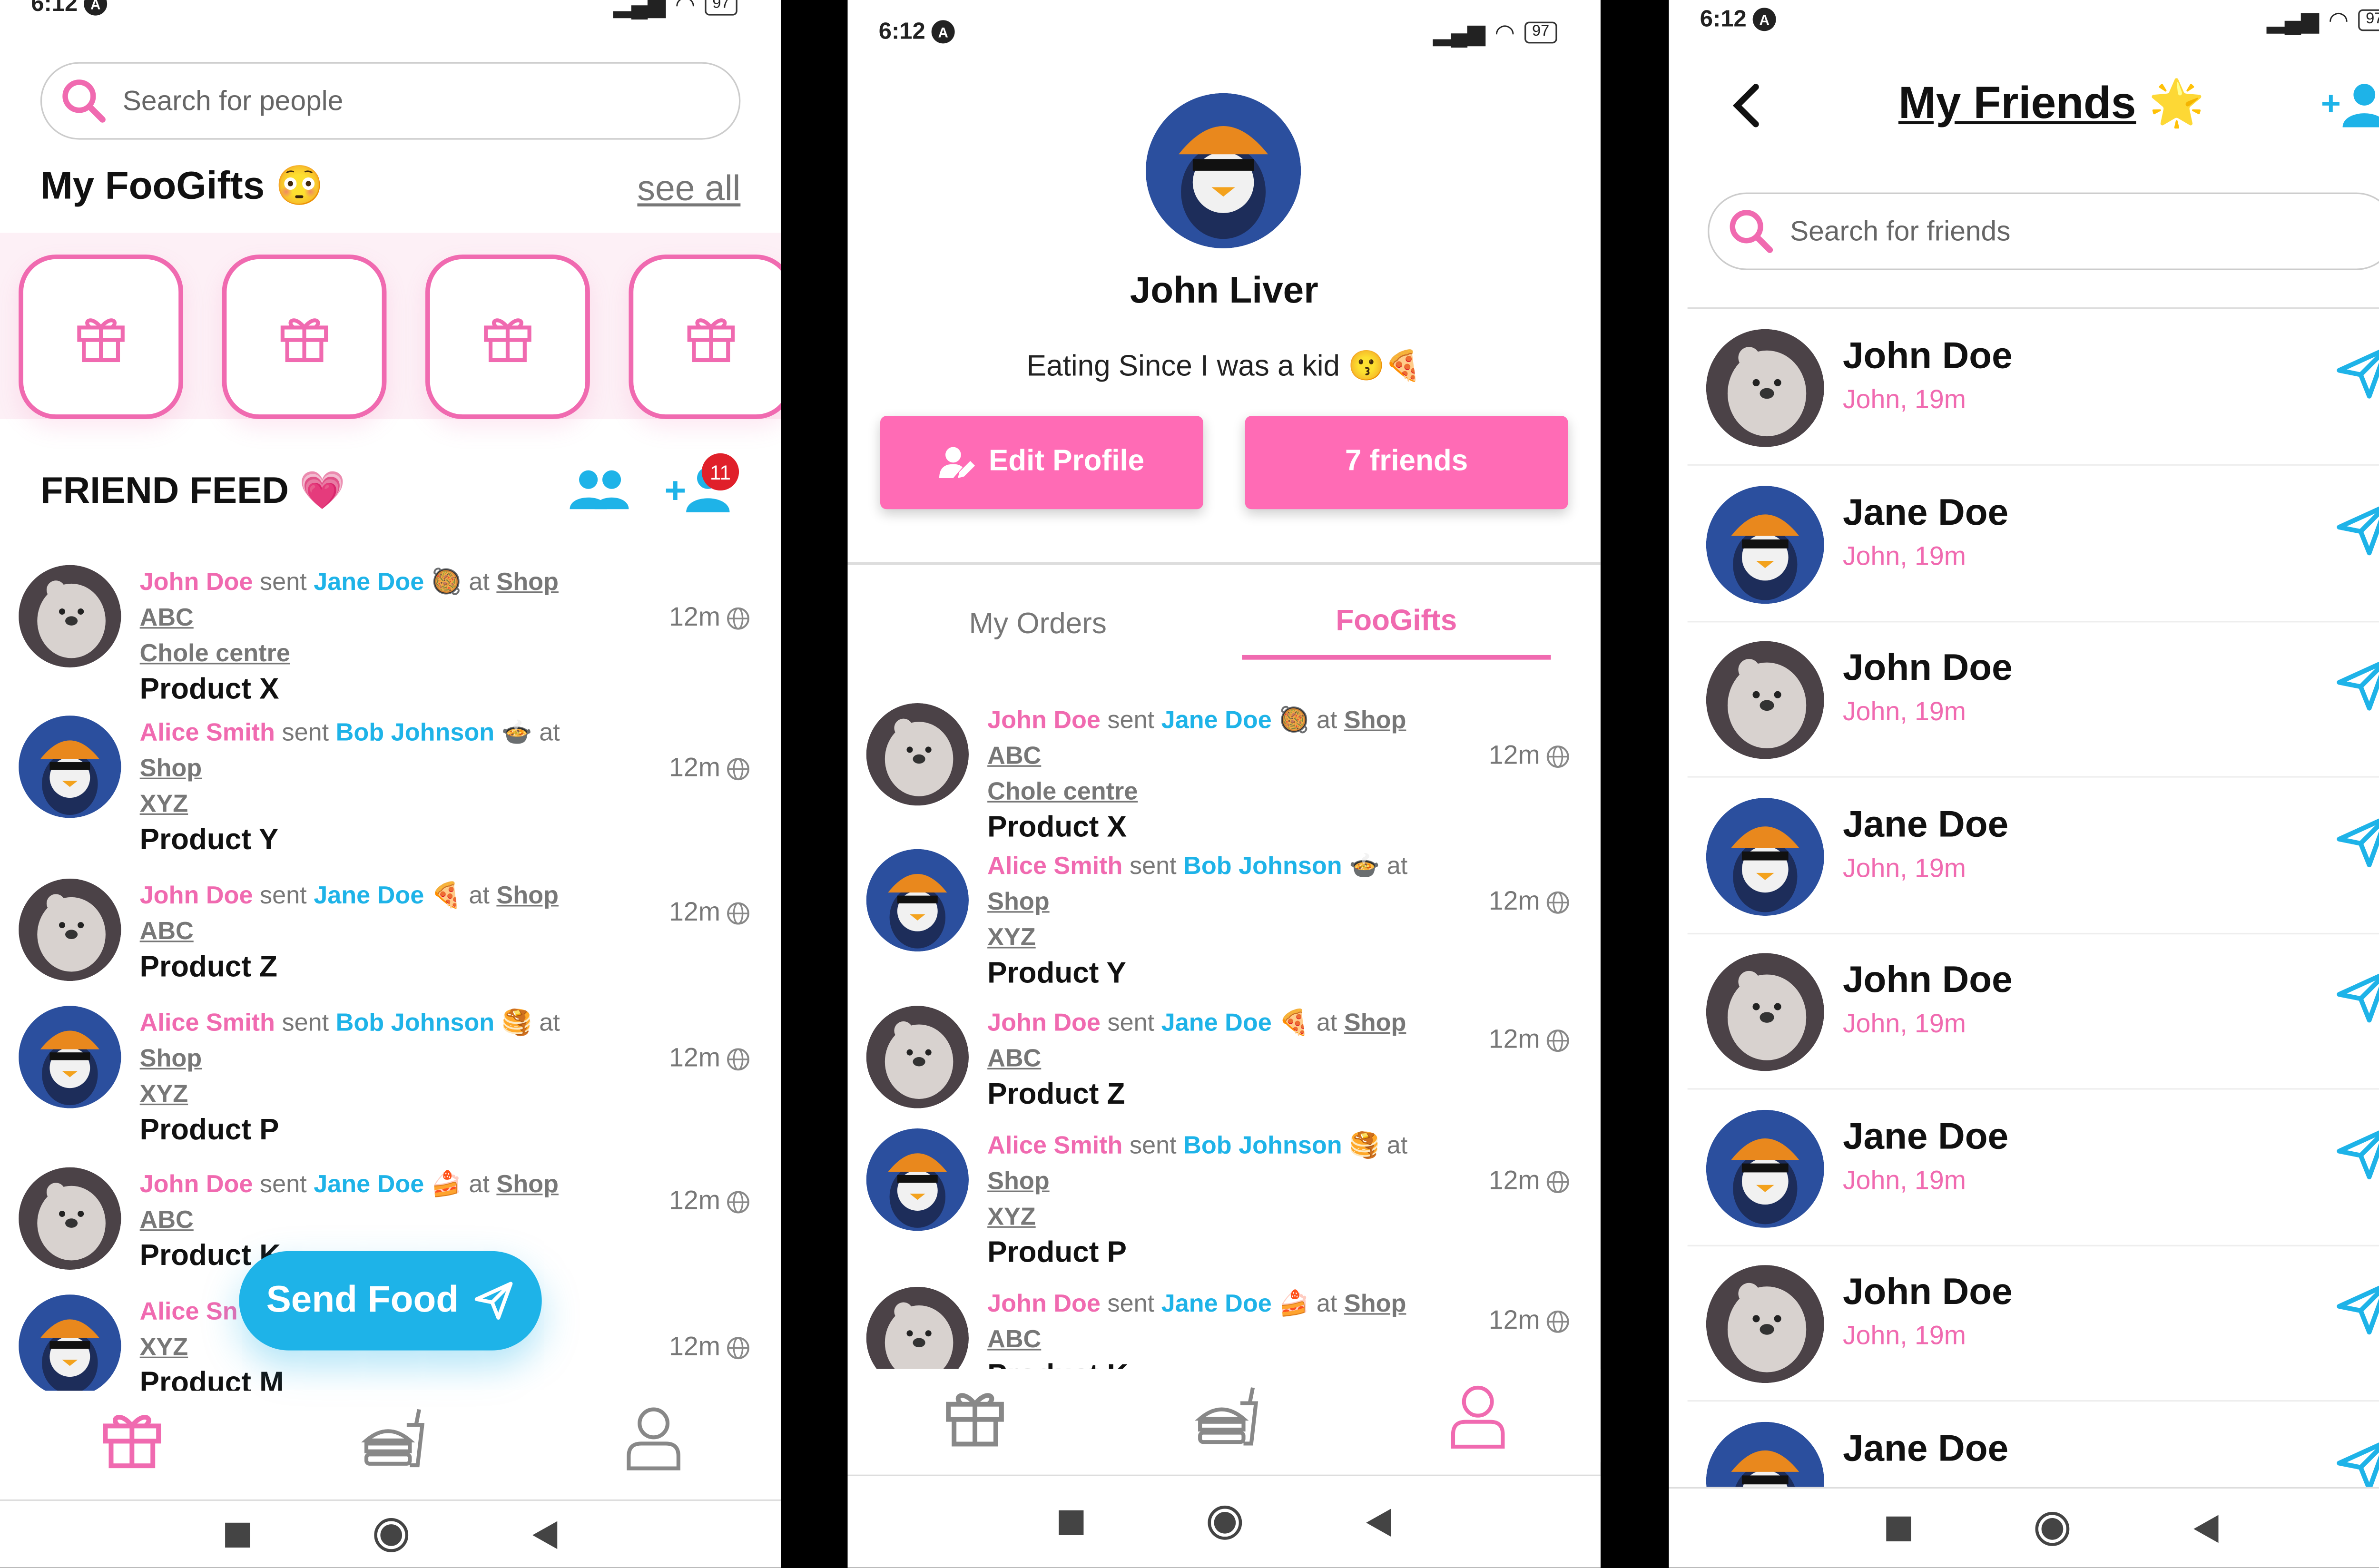 This screenshot has height=1568, width=2379. What do you see at coordinates (703, 485) in the screenshot?
I see `friend-requests-button: + 11` at bounding box center [703, 485].